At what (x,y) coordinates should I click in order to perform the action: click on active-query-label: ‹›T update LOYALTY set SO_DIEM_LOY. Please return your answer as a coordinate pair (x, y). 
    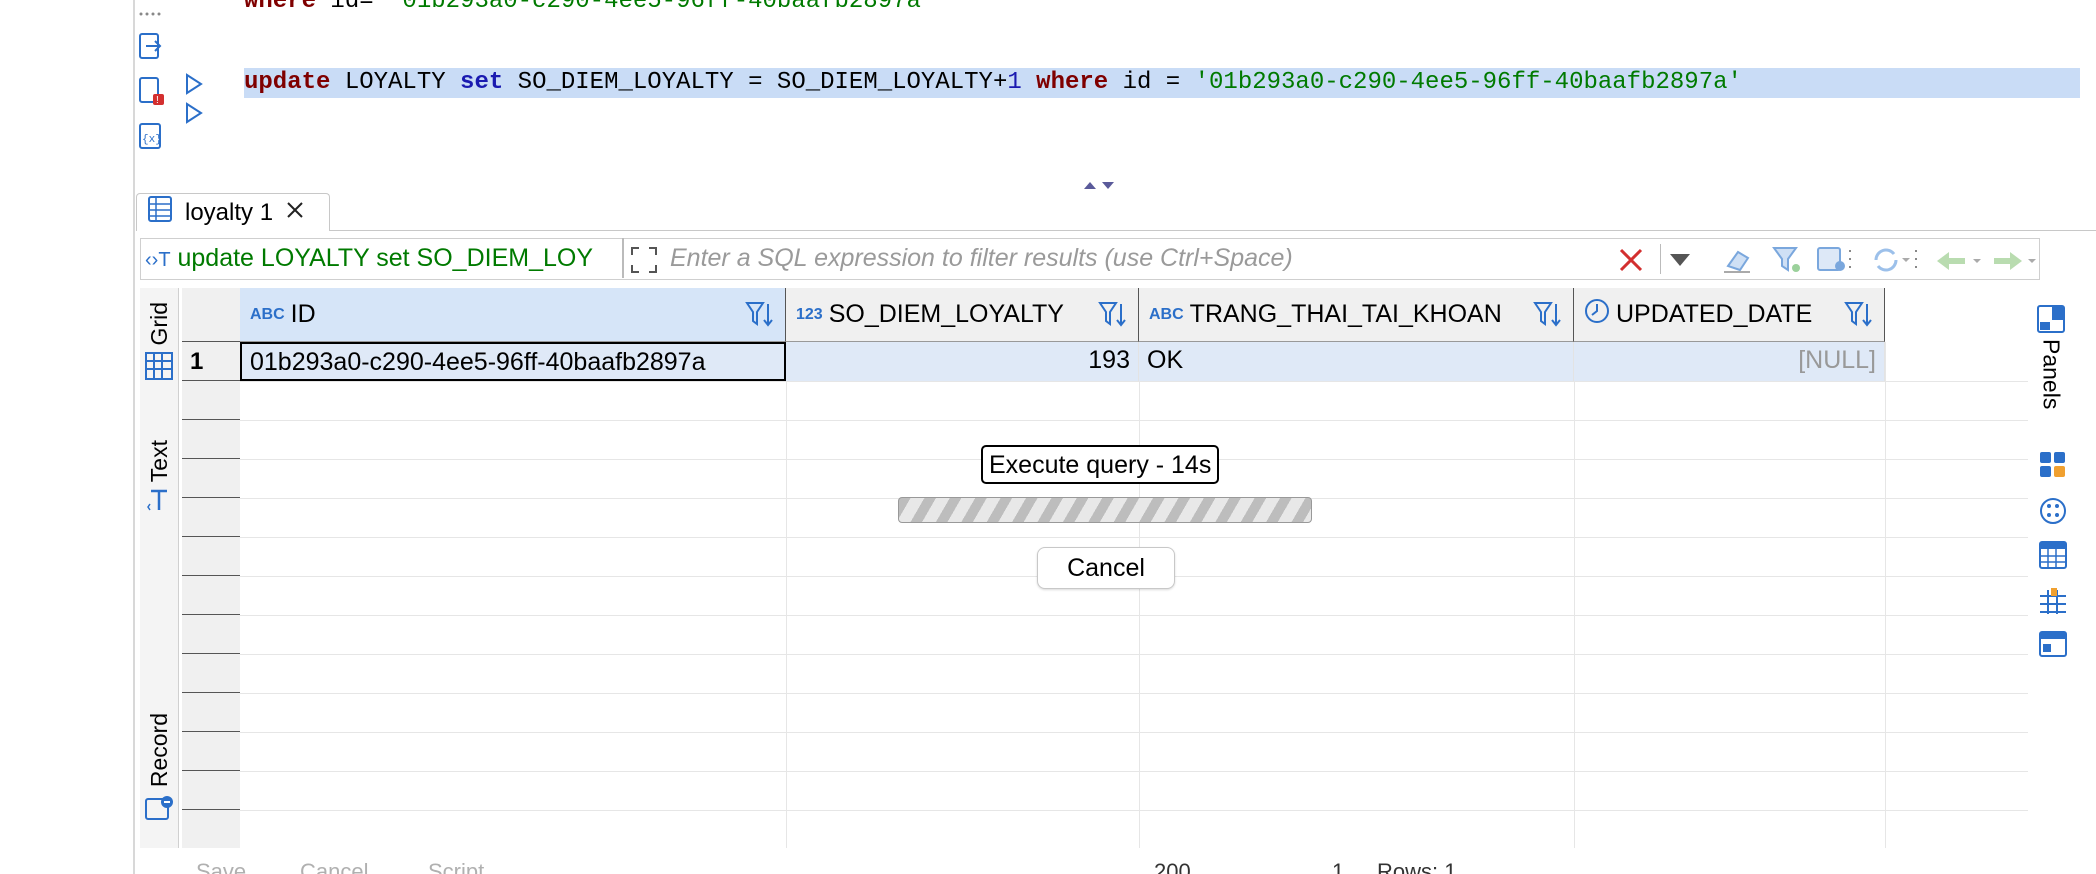
    Looking at the image, I should click on (369, 258).